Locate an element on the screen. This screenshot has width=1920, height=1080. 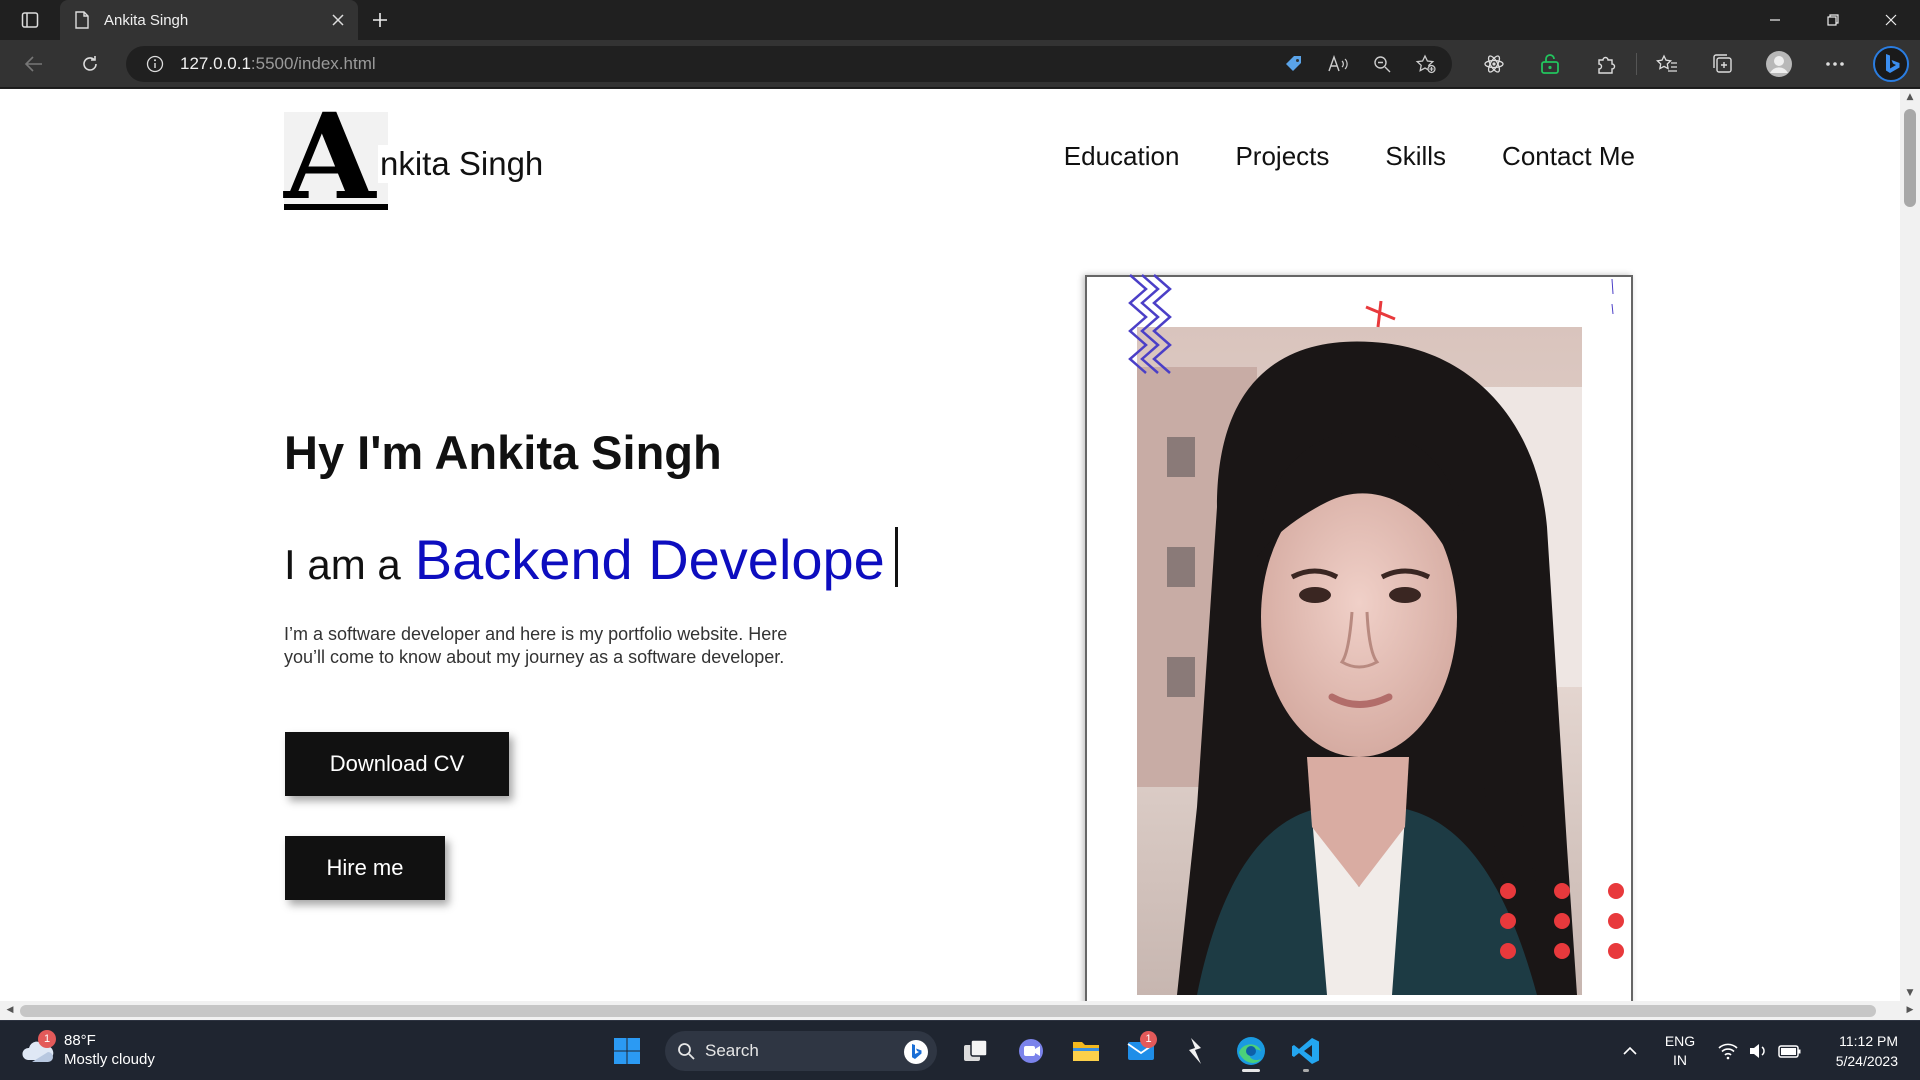
close-tab-icon is located at coordinates (338, 20).